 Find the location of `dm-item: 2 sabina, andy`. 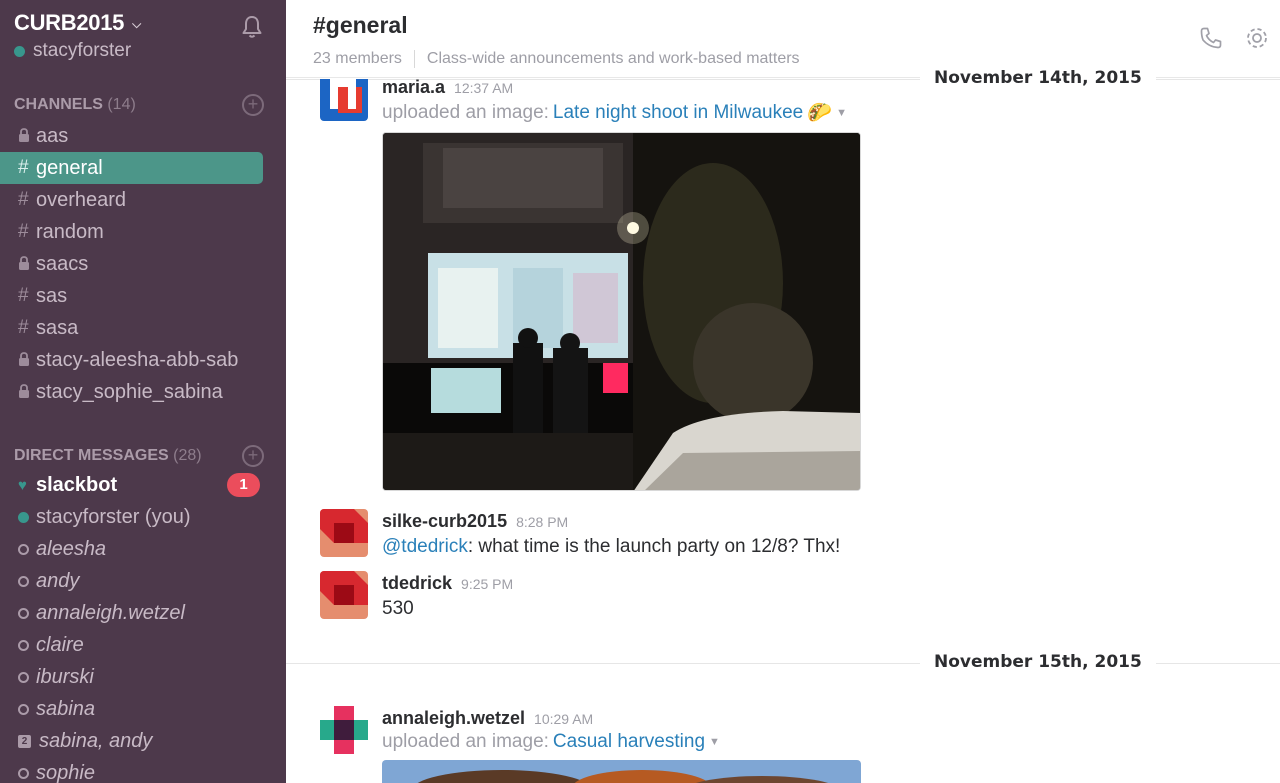

dm-item: 2 sabina, andy is located at coordinates (143, 741).